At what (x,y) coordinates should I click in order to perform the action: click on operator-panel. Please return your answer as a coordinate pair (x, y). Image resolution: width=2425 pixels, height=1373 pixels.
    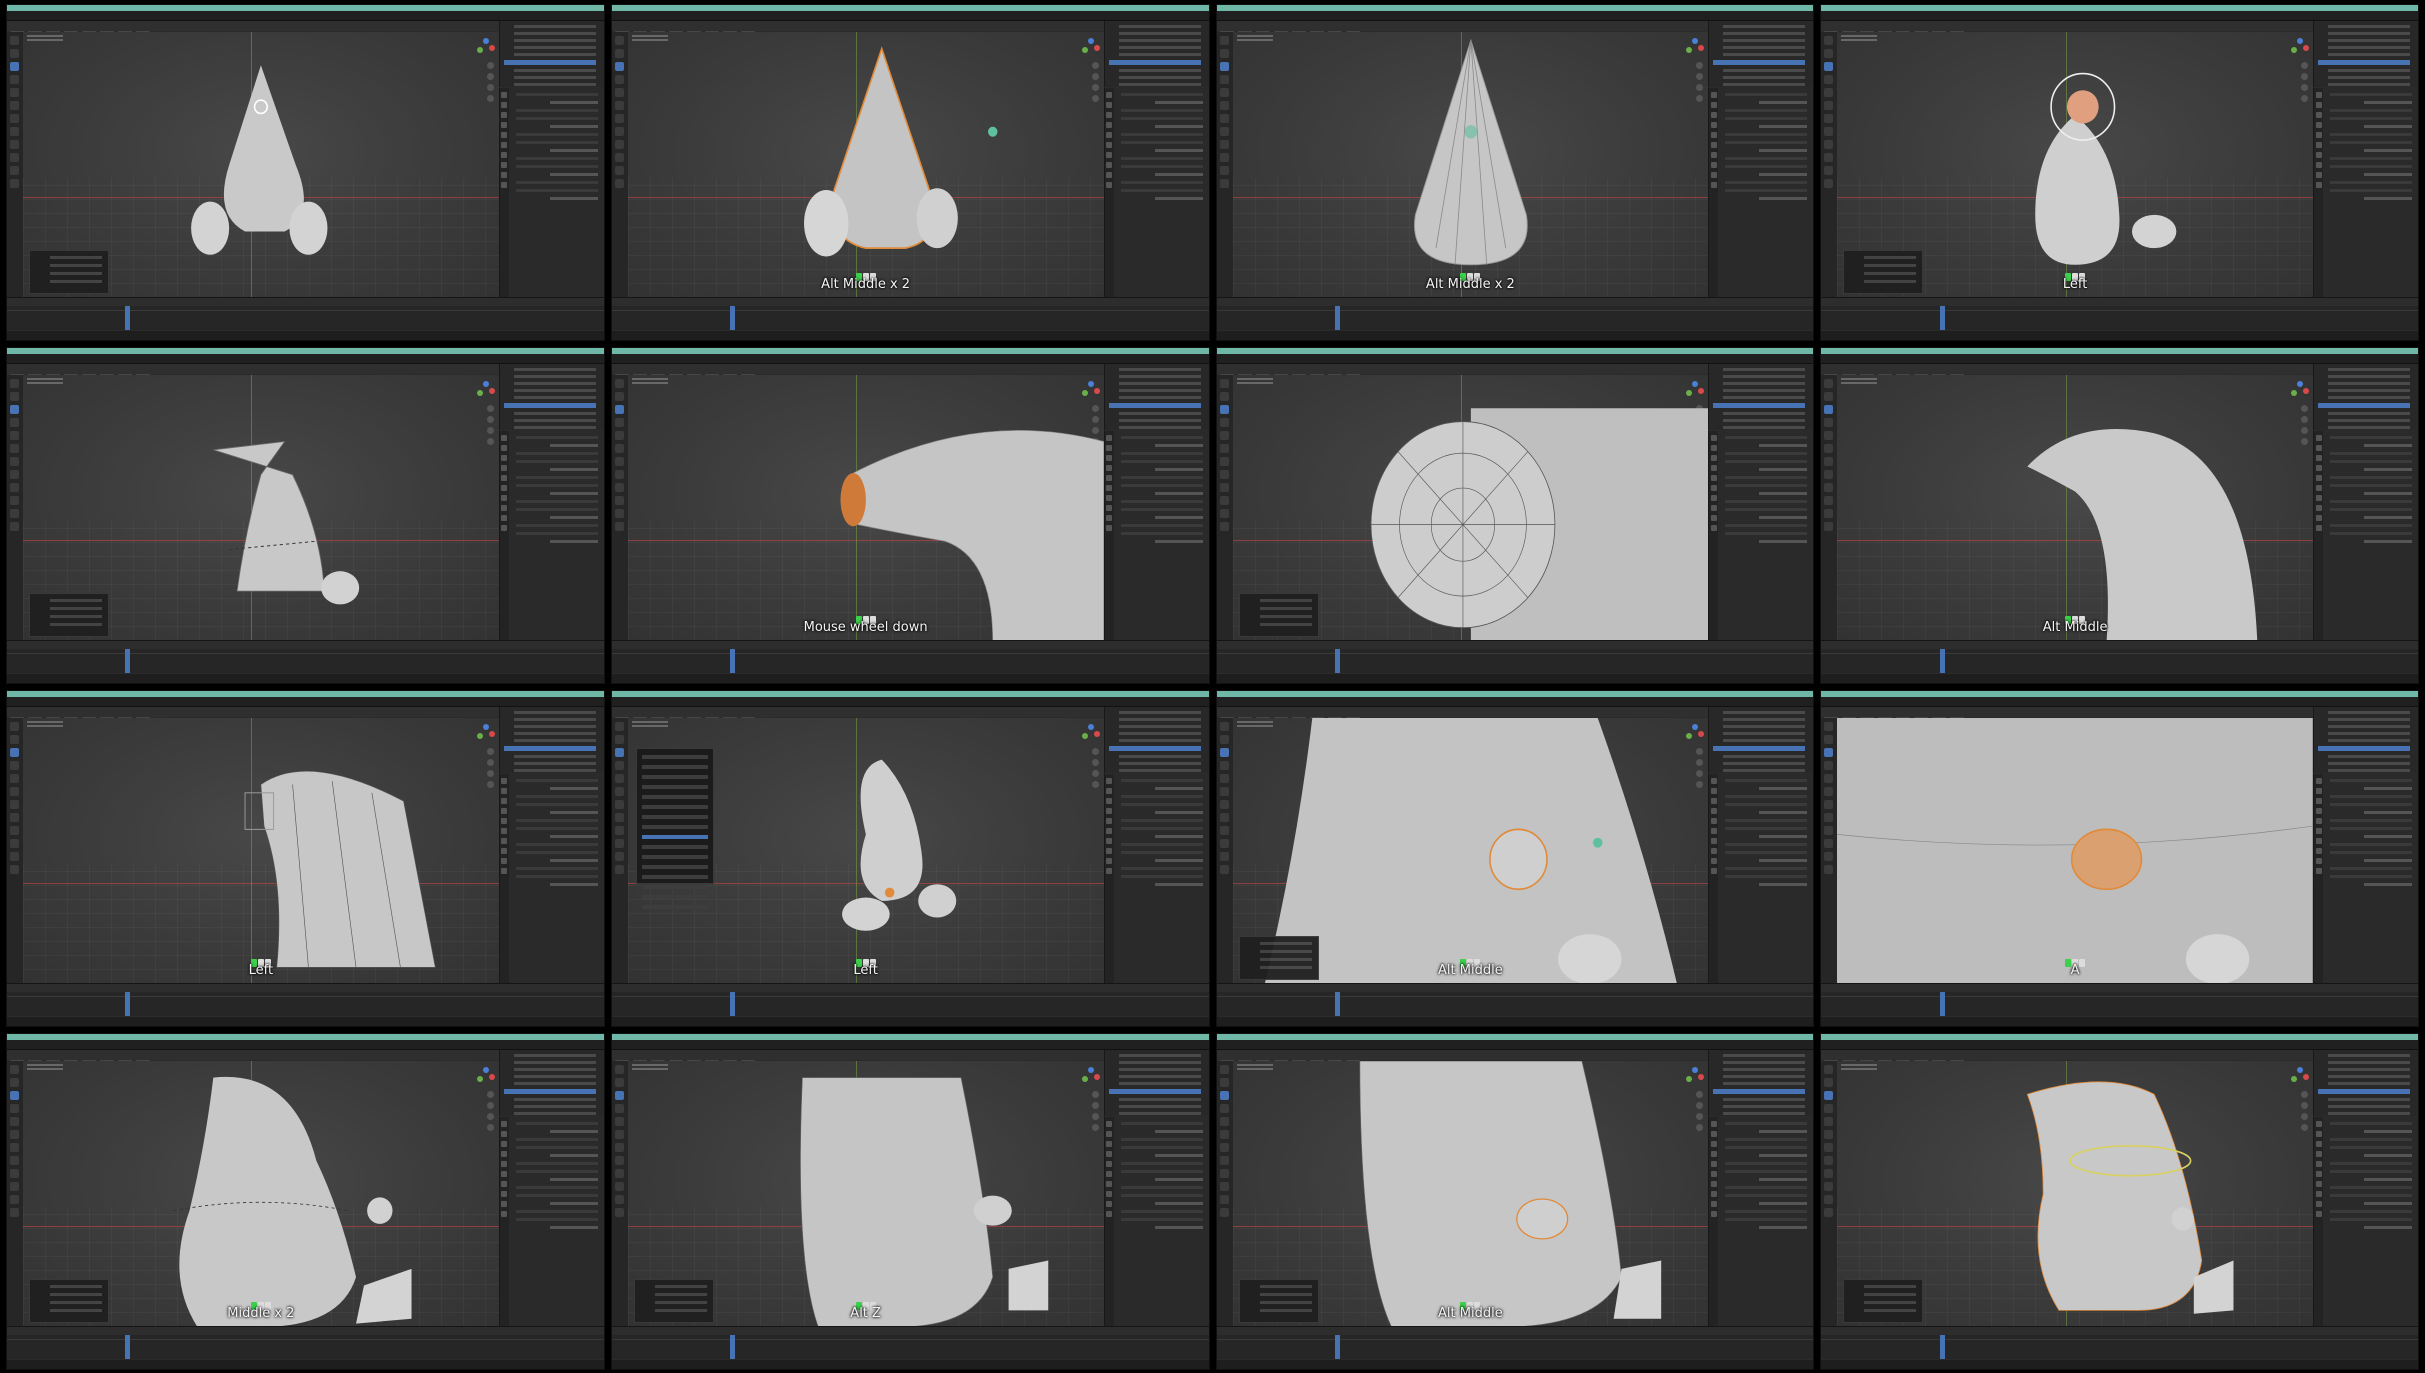
    Looking at the image, I should click on (69, 615).